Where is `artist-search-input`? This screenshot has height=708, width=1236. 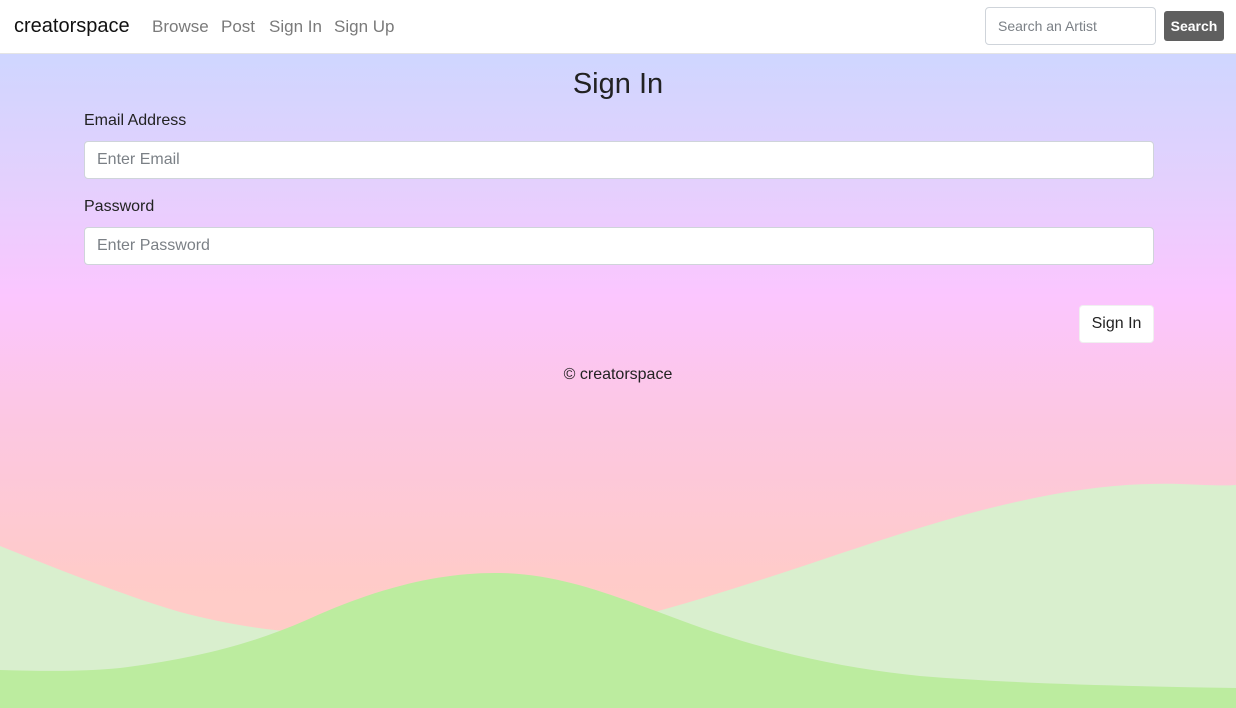
artist-search-input is located at coordinates (1070, 26).